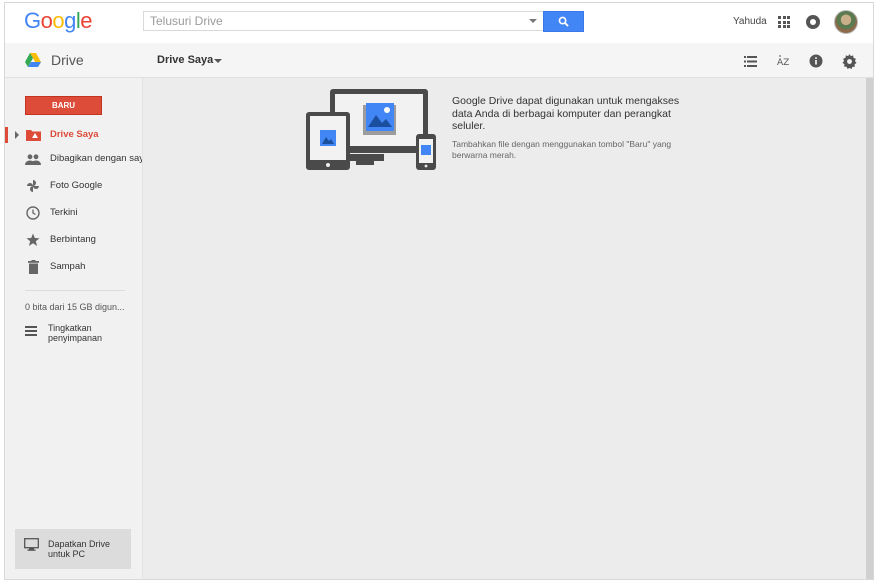 This screenshot has height=583, width=879. Describe the element at coordinates (869, 328) in the screenshot. I see `vertical-scrollbar` at that location.